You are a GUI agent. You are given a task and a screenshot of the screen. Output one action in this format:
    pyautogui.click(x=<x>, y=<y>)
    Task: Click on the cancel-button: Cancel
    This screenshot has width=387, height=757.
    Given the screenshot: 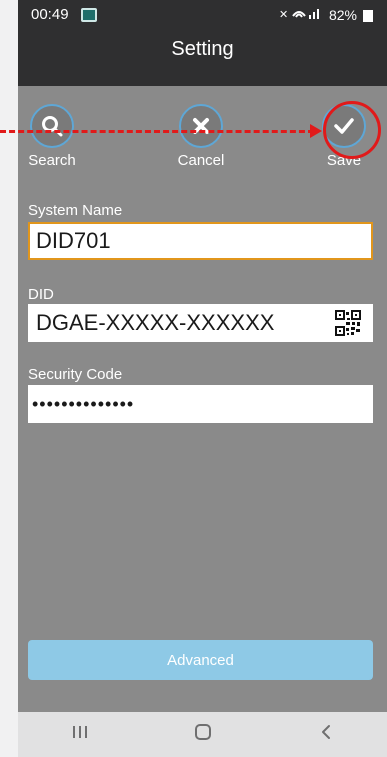 What is the action you would take?
    pyautogui.click(x=201, y=136)
    